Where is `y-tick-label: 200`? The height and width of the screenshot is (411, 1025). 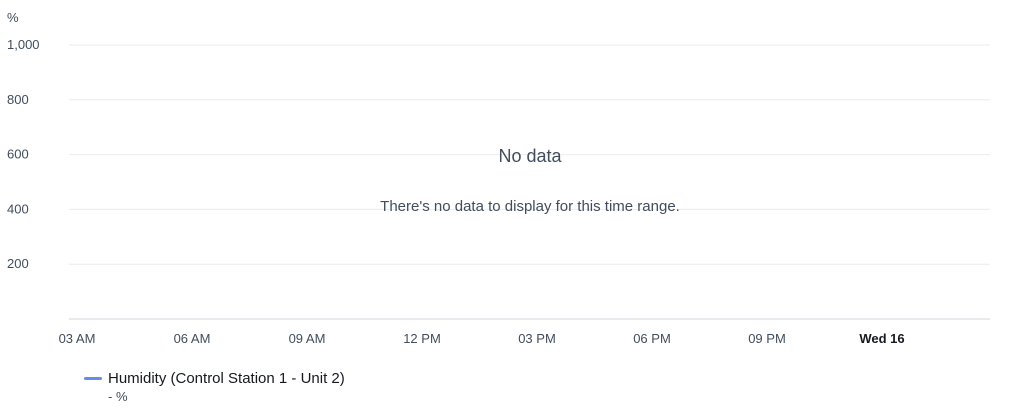 y-tick-label: 200 is located at coordinates (18, 263).